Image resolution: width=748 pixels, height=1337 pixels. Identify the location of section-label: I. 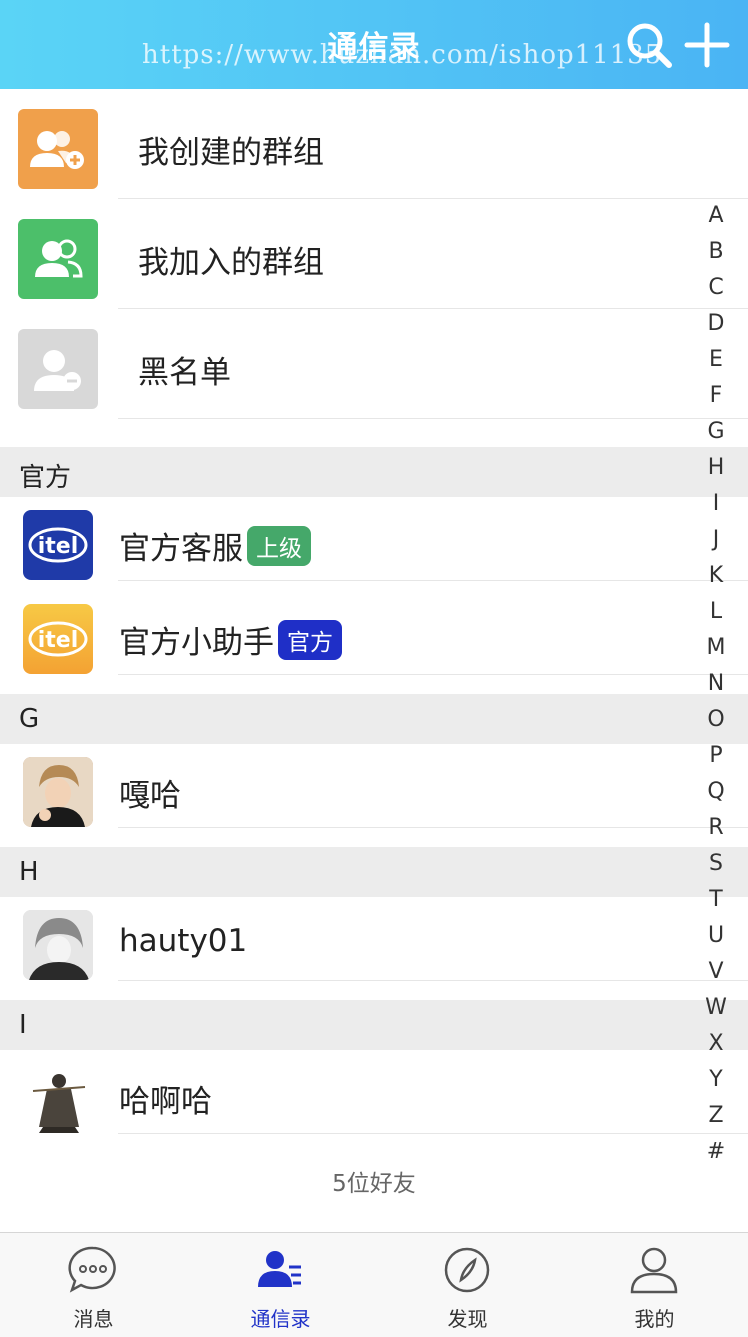
(23, 1025).